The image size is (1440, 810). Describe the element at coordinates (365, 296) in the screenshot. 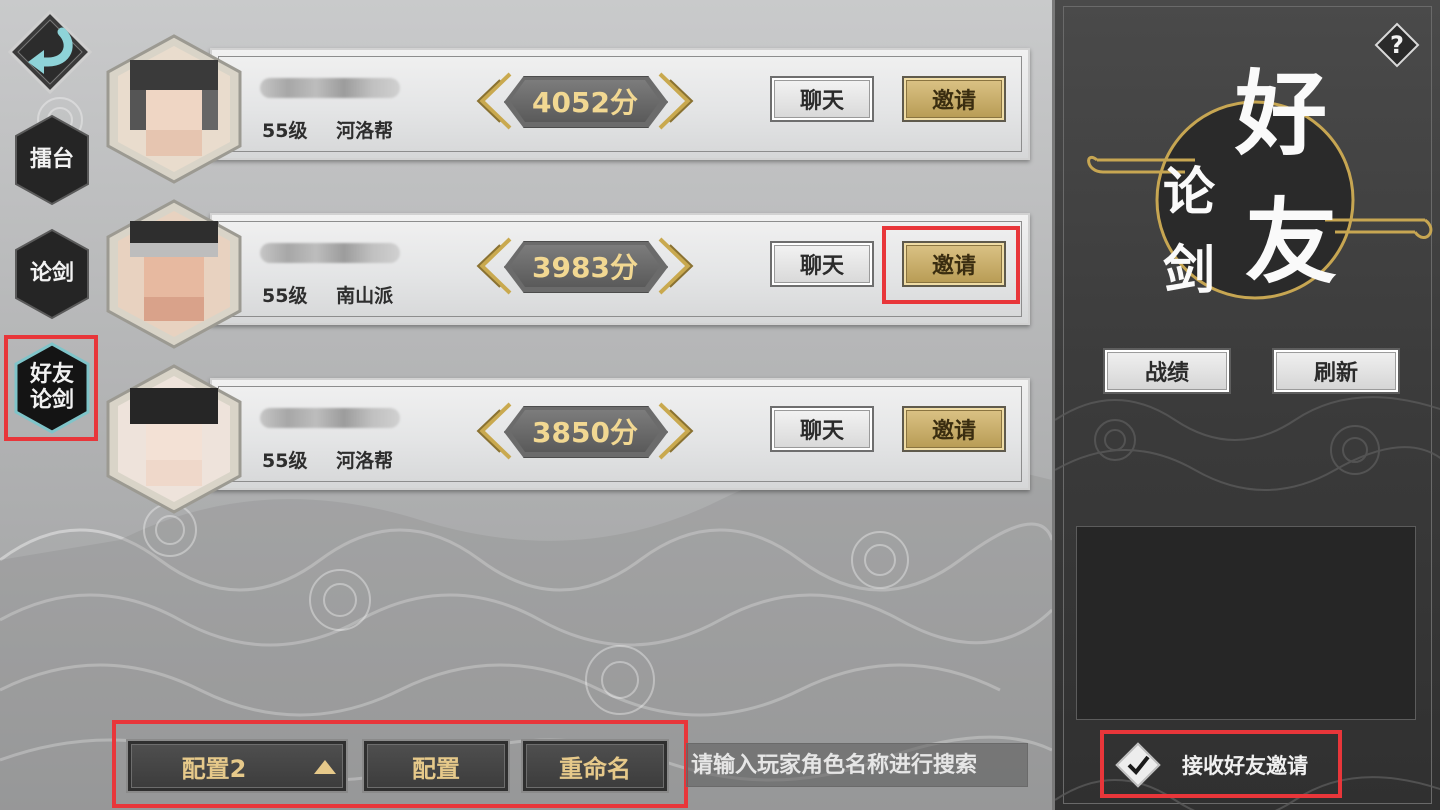

I see `player-guild: 南山派` at that location.